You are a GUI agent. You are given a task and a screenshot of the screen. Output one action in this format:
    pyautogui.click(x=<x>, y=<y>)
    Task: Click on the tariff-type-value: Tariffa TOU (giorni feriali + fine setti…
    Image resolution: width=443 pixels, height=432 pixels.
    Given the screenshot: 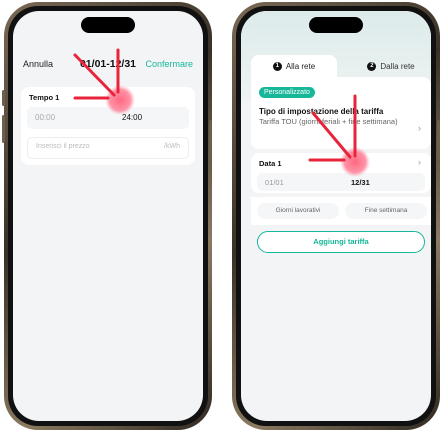 What is the action you would take?
    pyautogui.click(x=328, y=121)
    